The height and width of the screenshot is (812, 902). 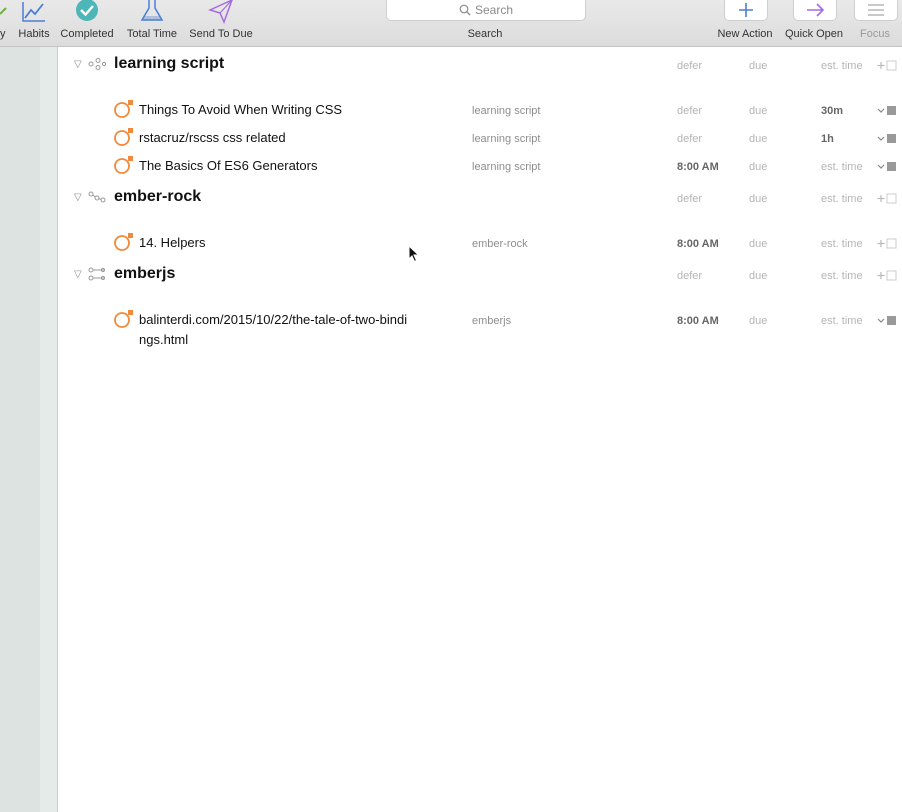 What do you see at coordinates (274, 243) in the screenshot?
I see `task-title: 14. Helpers` at bounding box center [274, 243].